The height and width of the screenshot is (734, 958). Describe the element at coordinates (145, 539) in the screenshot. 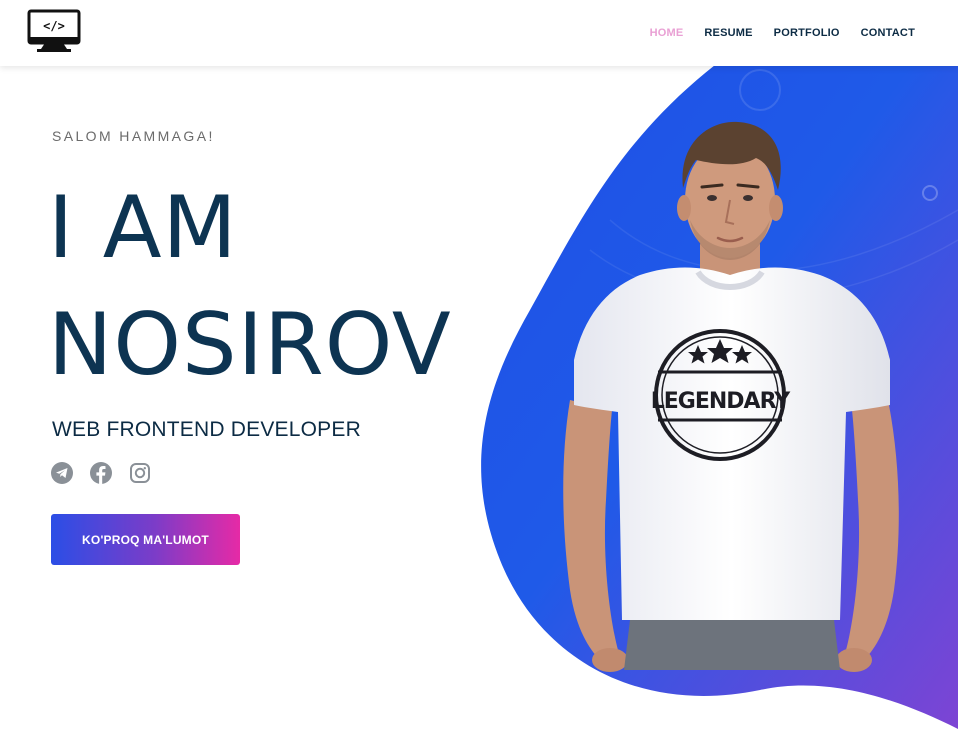

I see `more-info-button: KO'PROQ MA'LUMOT` at that location.